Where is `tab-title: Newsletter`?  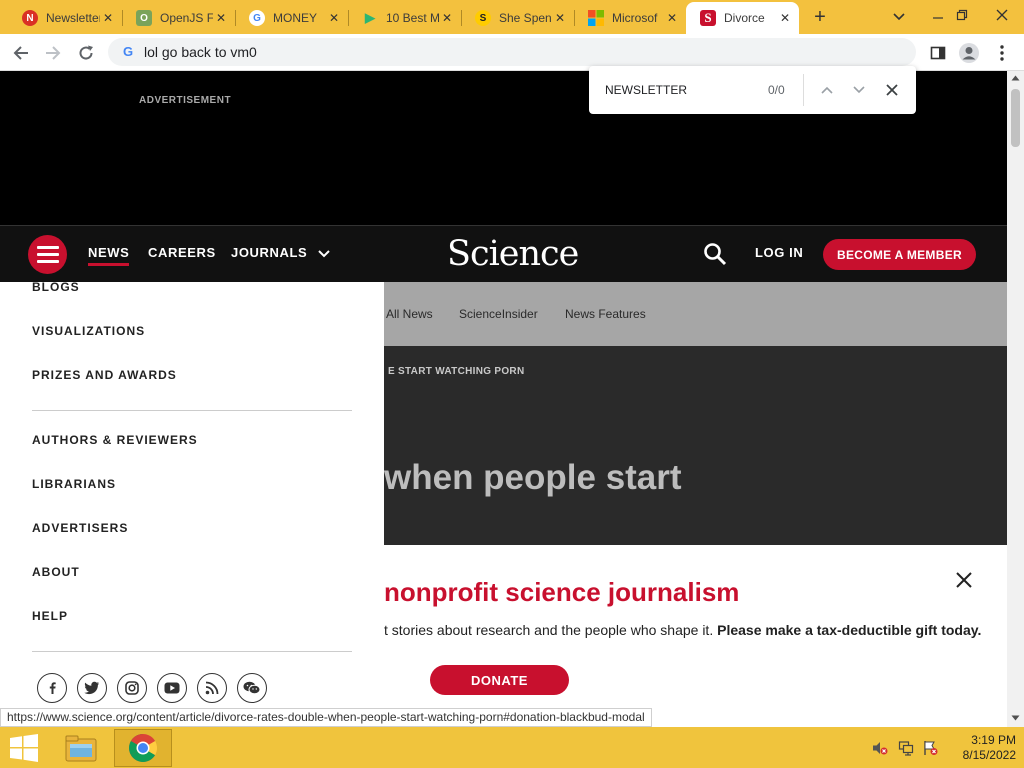 tab-title: Newsletter is located at coordinates (73, 18).